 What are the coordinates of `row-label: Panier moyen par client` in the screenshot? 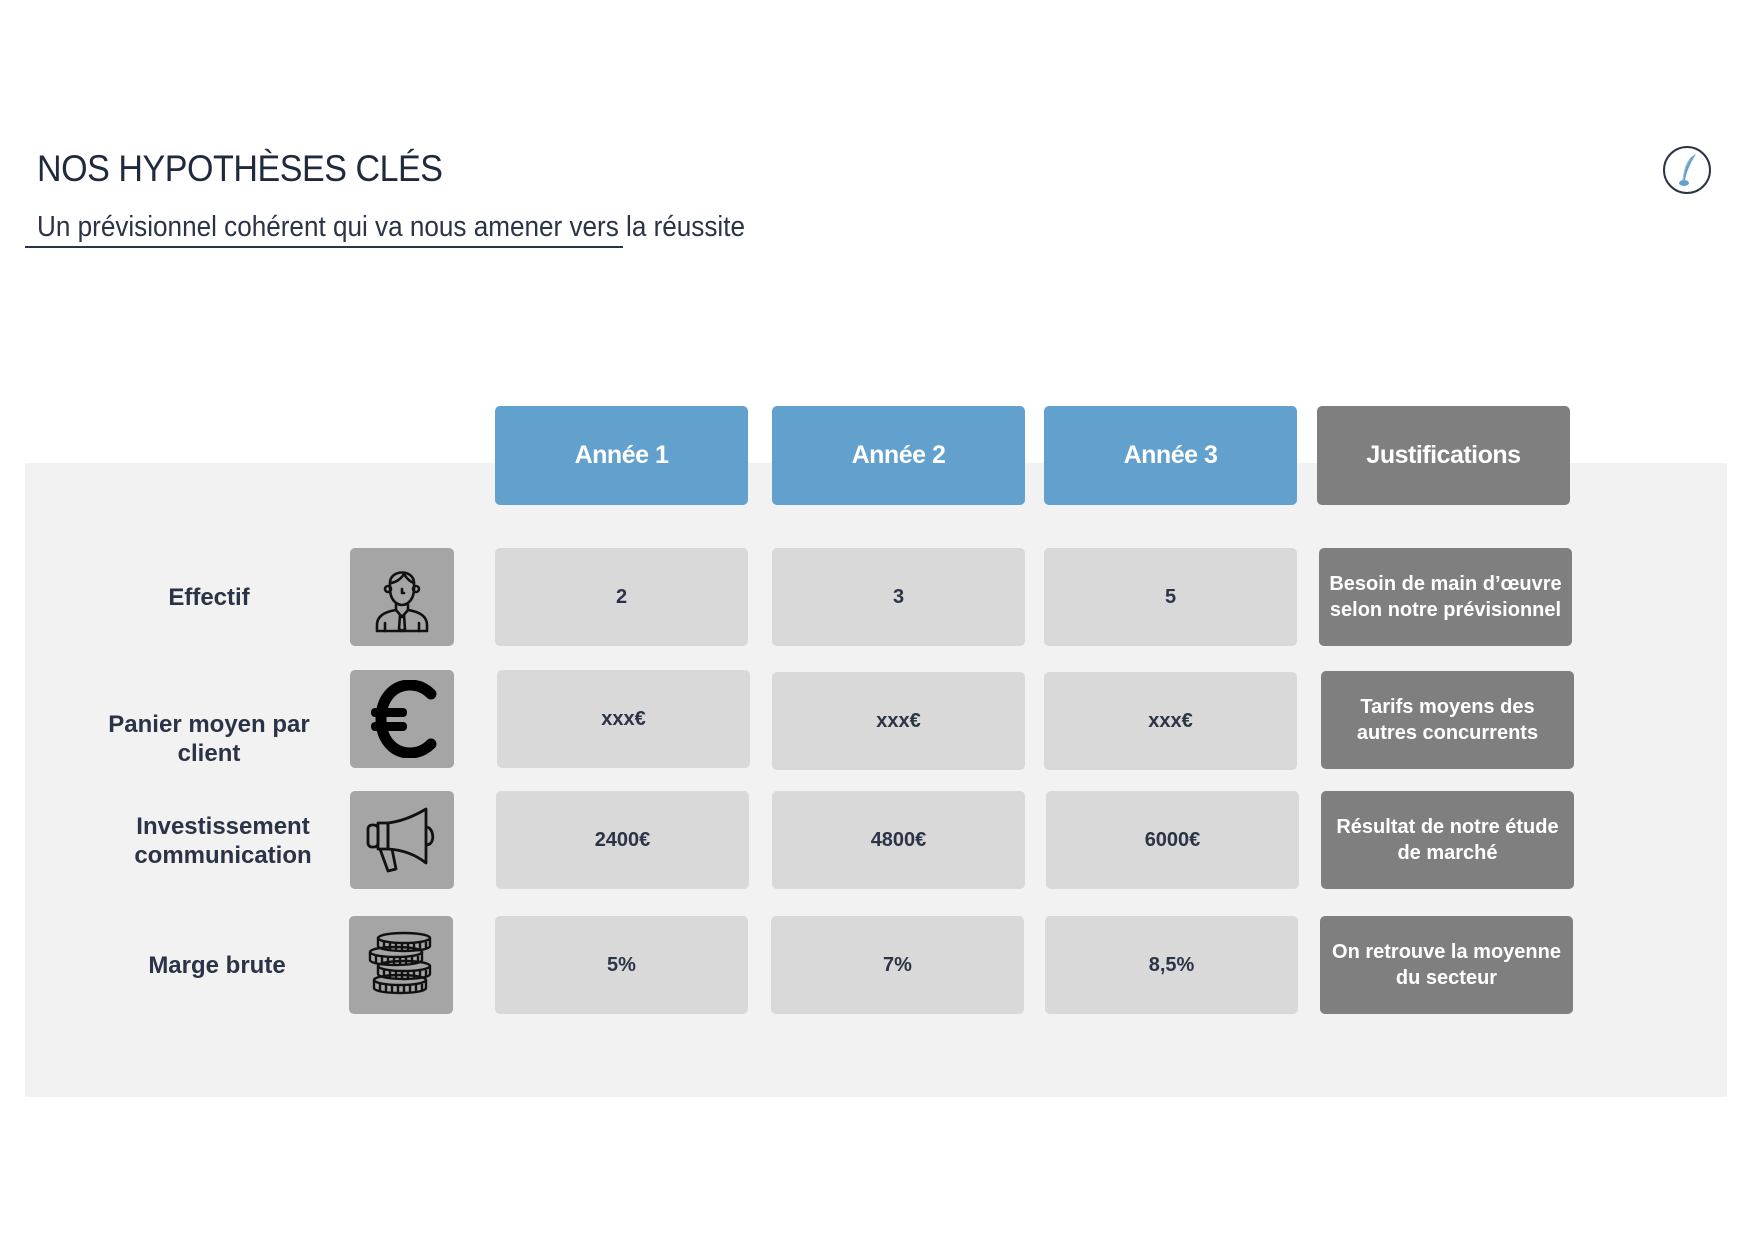 It's located at (209, 739).